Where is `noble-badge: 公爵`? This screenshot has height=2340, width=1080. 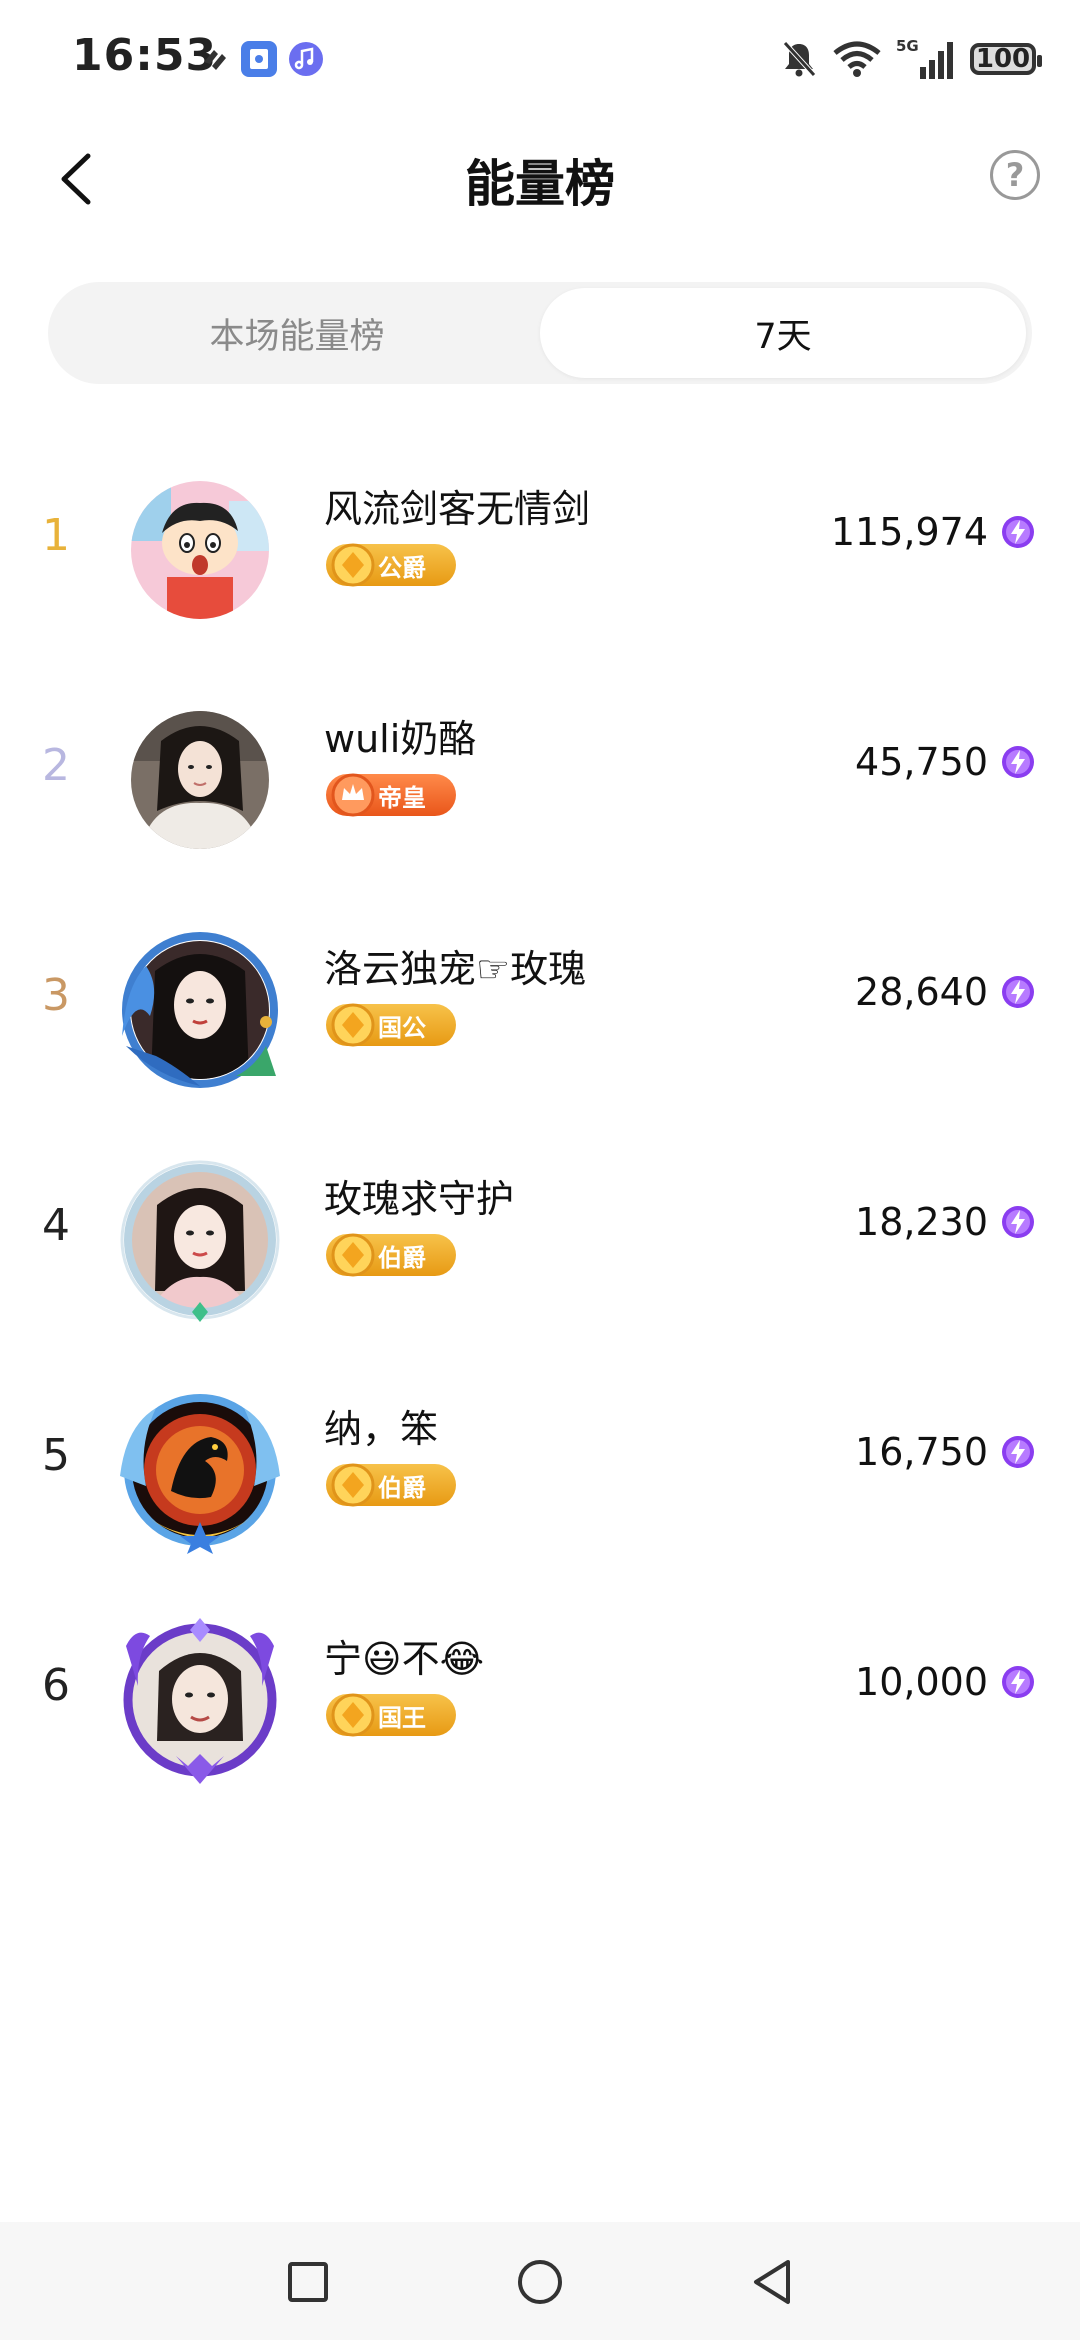 noble-badge: 公爵 is located at coordinates (391, 565).